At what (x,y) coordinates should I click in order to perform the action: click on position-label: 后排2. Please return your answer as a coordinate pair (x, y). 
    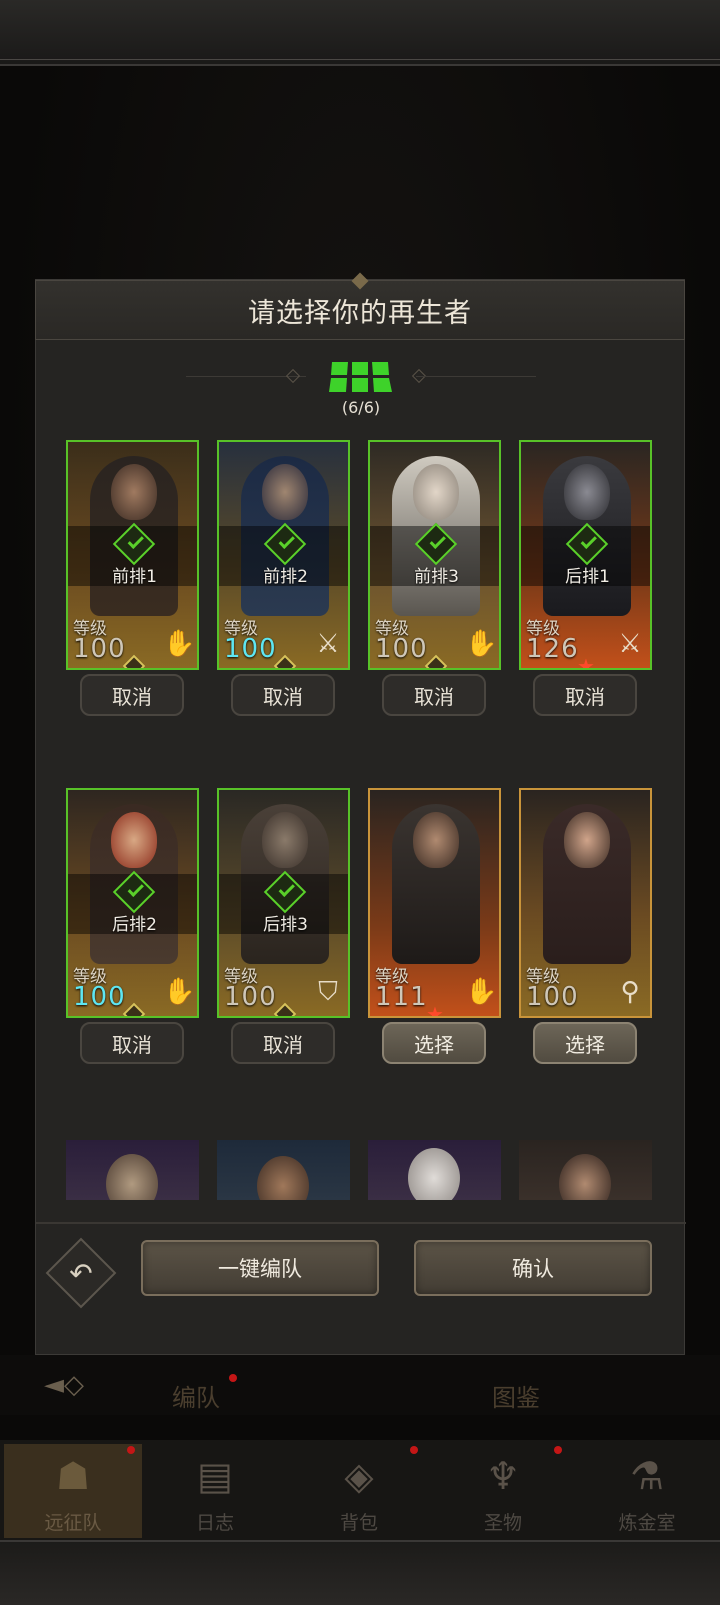
    Looking at the image, I should click on (134, 925).